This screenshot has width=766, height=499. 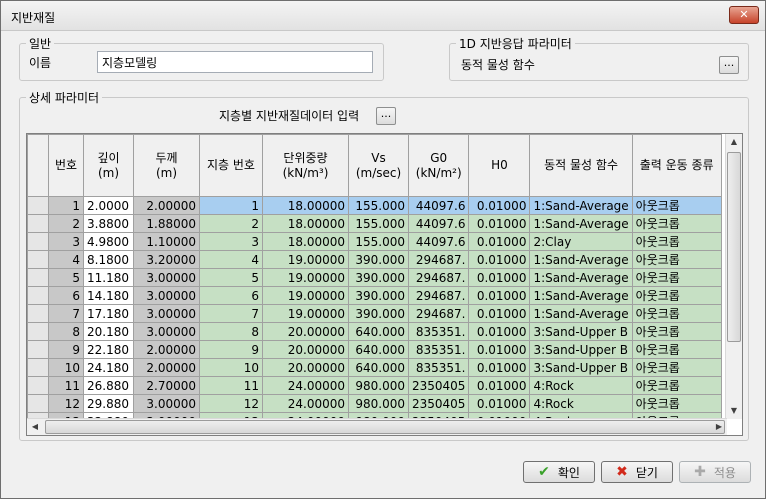 What do you see at coordinates (66, 403) in the screenshot?
I see `cell-no: 12` at bounding box center [66, 403].